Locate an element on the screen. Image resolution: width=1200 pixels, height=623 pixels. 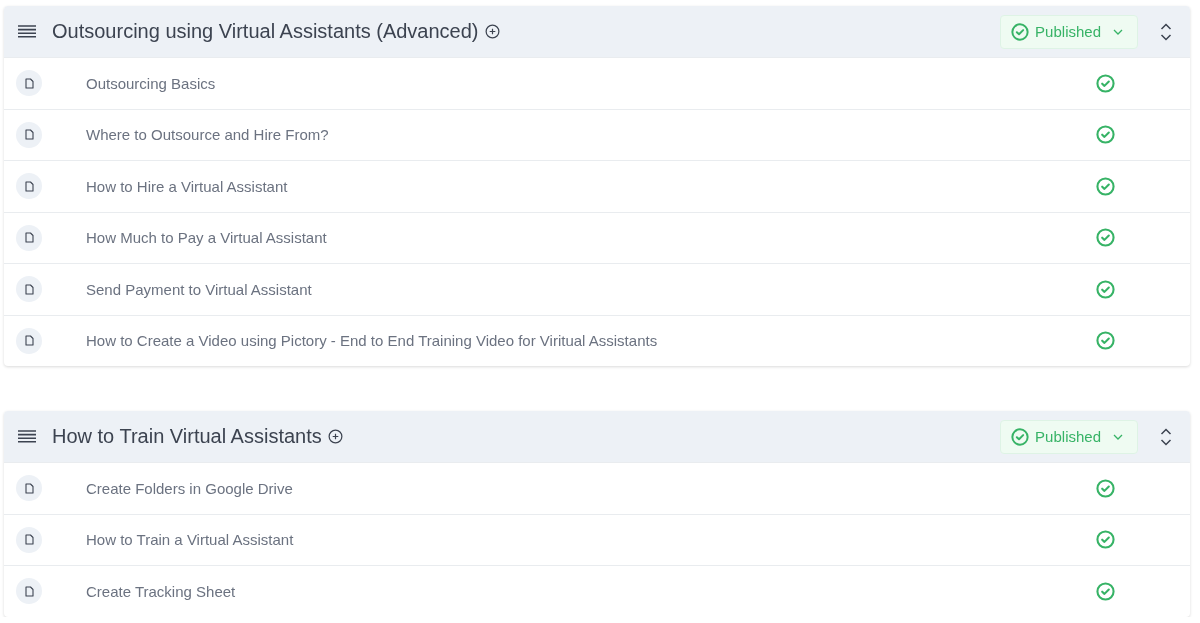
lesson-row: How to Train a Virtual Assistant is located at coordinates (597, 539).